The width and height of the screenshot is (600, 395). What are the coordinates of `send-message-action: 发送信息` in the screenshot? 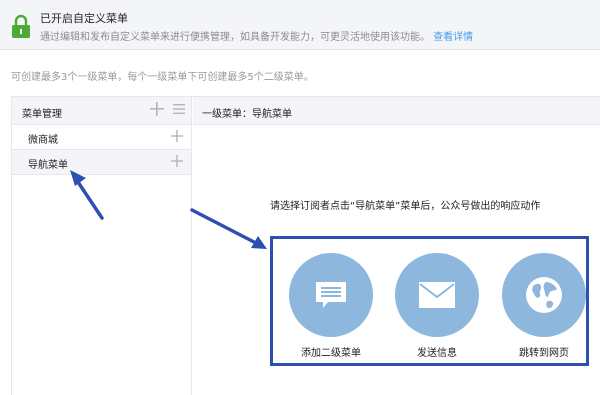 It's located at (437, 308).